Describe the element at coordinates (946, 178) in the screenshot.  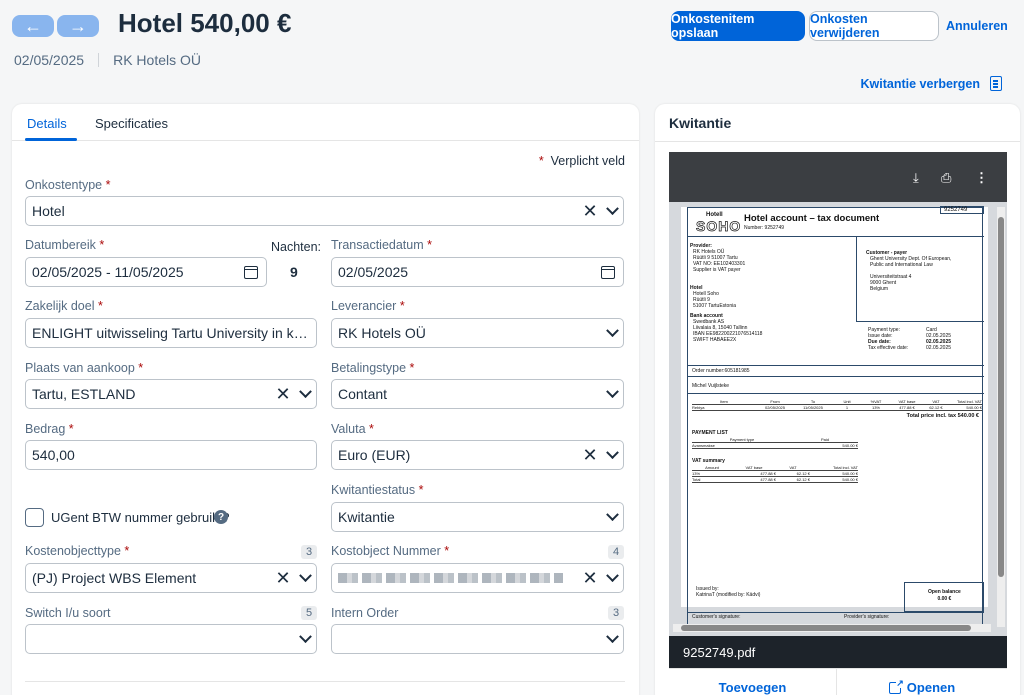
I see `print-icon: ⎙` at that location.